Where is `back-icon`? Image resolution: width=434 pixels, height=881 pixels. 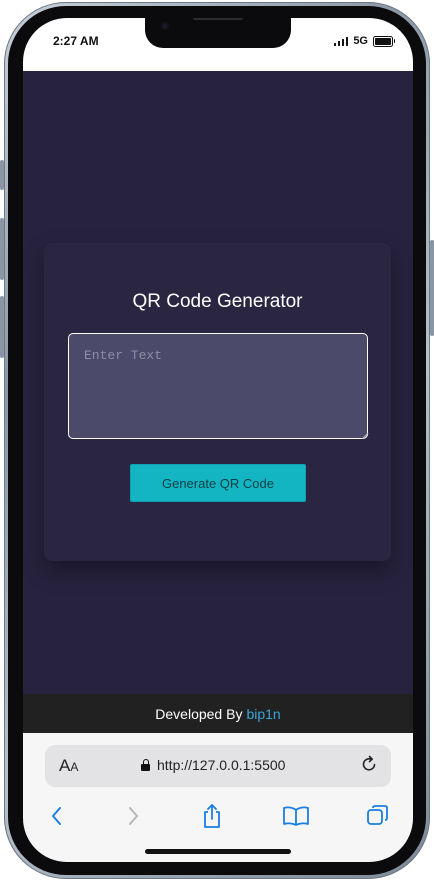 back-icon is located at coordinates (56, 816).